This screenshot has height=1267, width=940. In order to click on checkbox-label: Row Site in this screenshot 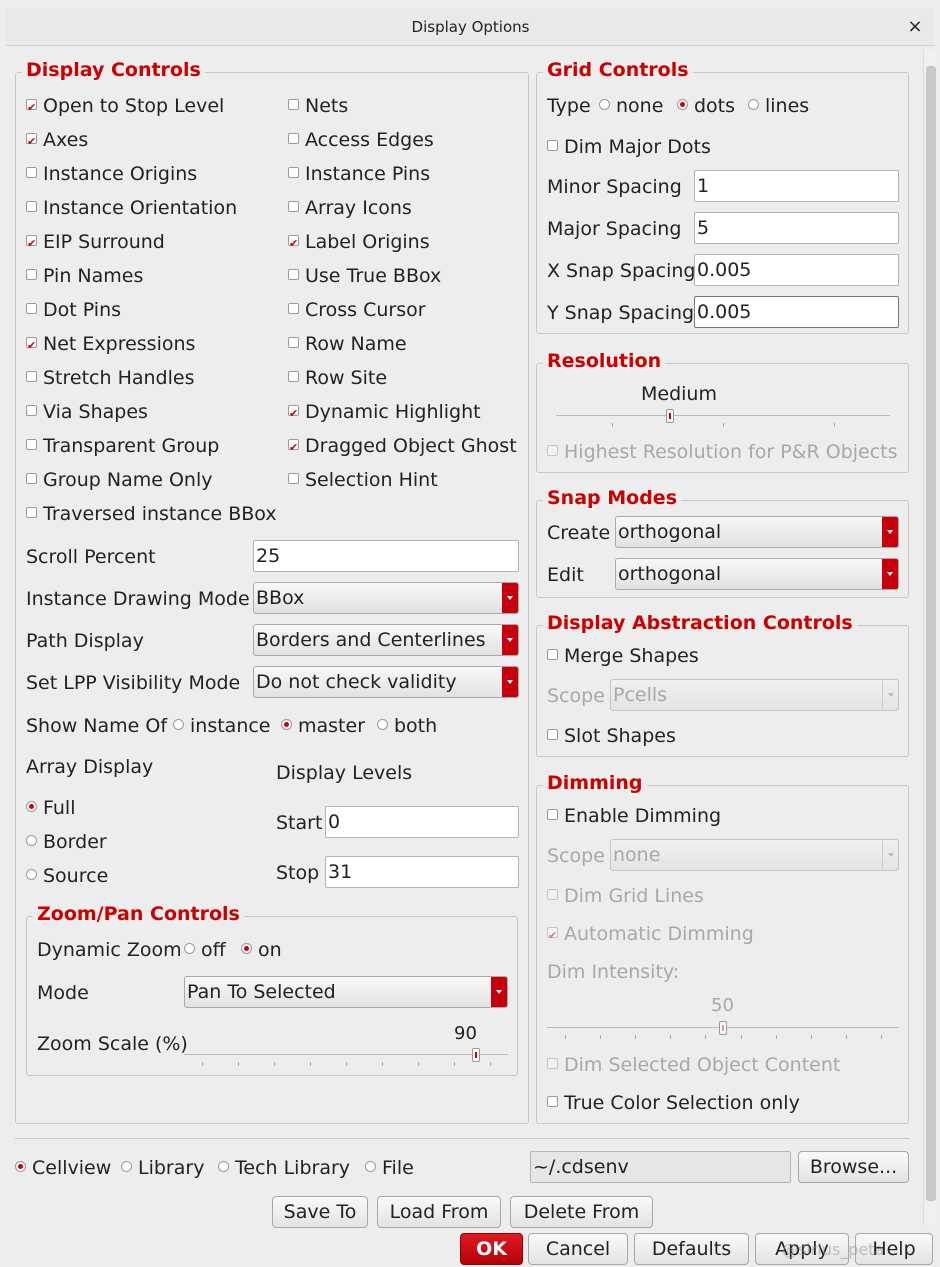, I will do `click(346, 378)`.